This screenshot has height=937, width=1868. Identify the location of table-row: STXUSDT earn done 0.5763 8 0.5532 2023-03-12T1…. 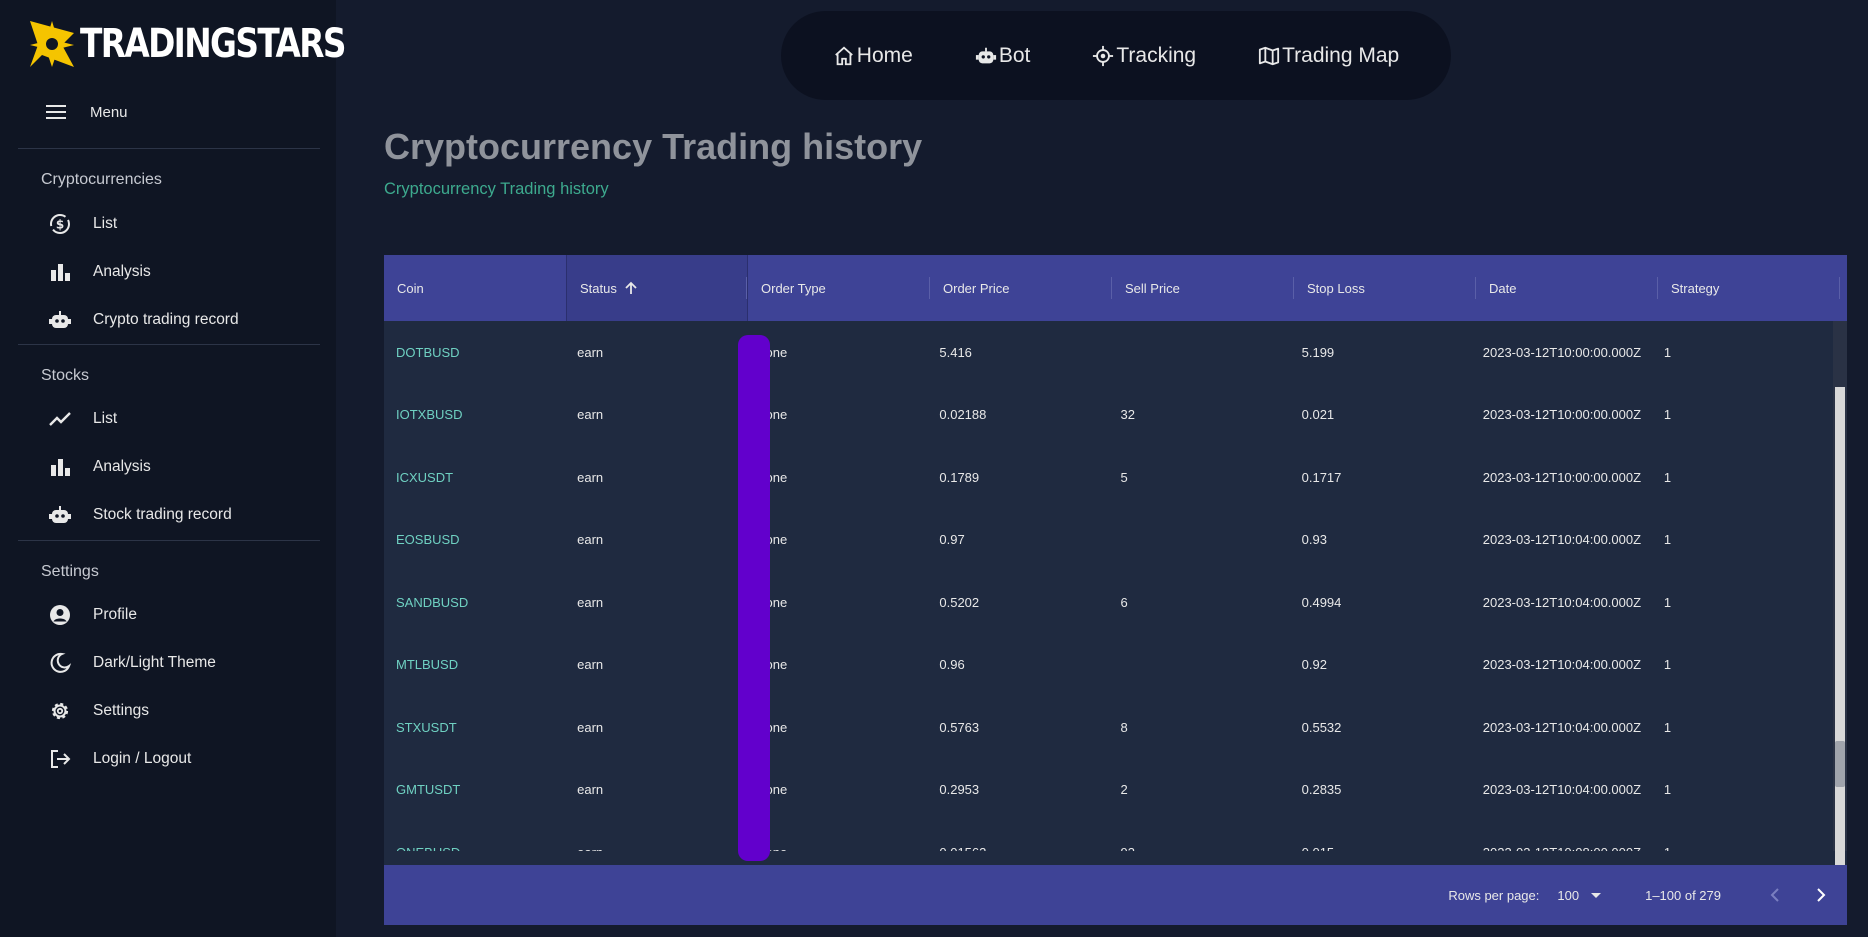
(1108, 727).